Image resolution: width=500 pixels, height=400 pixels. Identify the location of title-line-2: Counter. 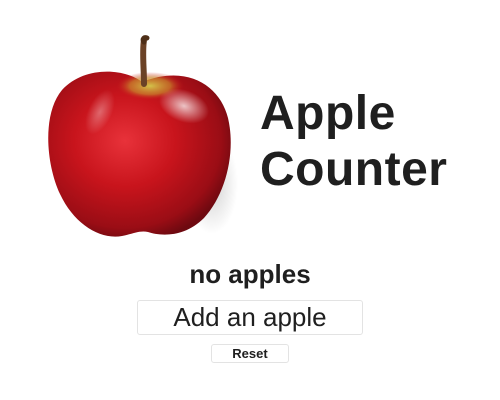
(354, 169).